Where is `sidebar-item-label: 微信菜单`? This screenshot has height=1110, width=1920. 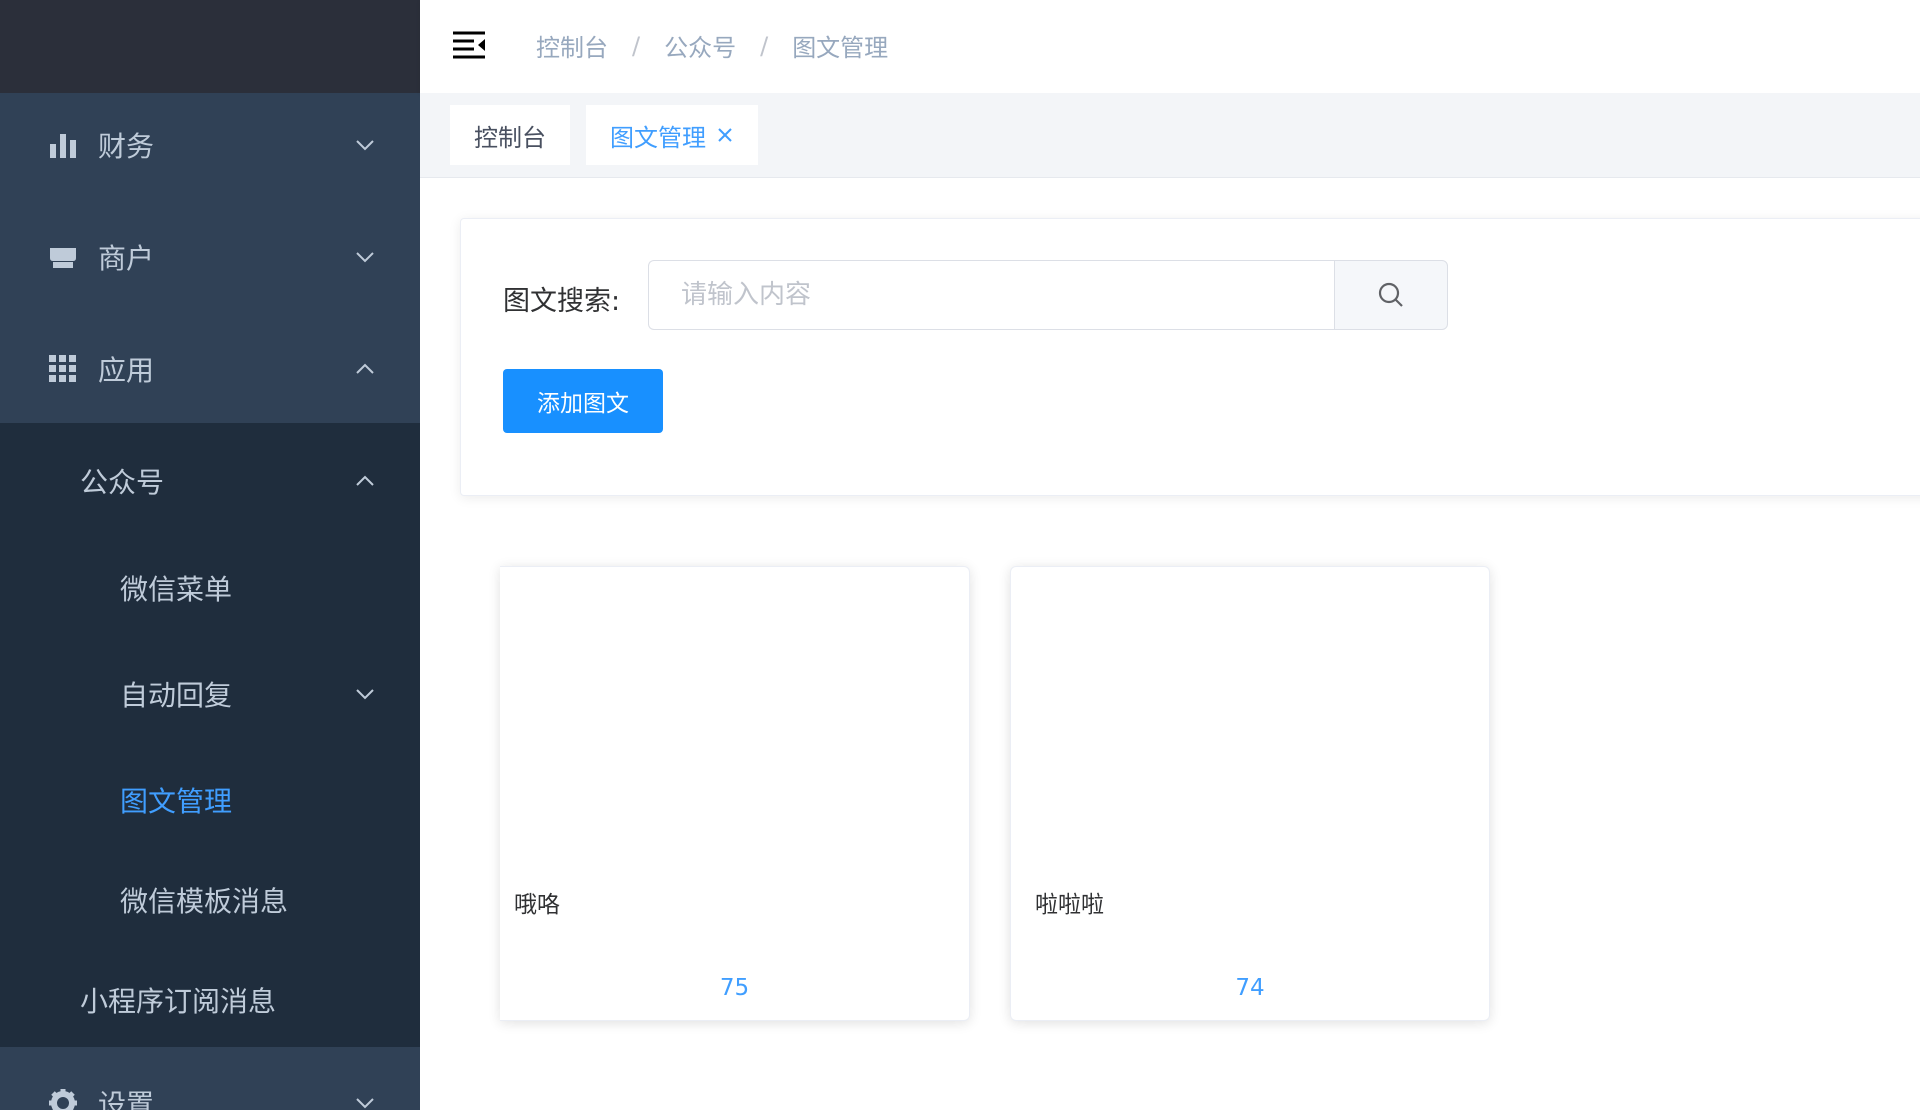
sidebar-item-label: 微信菜单 is located at coordinates (176, 589).